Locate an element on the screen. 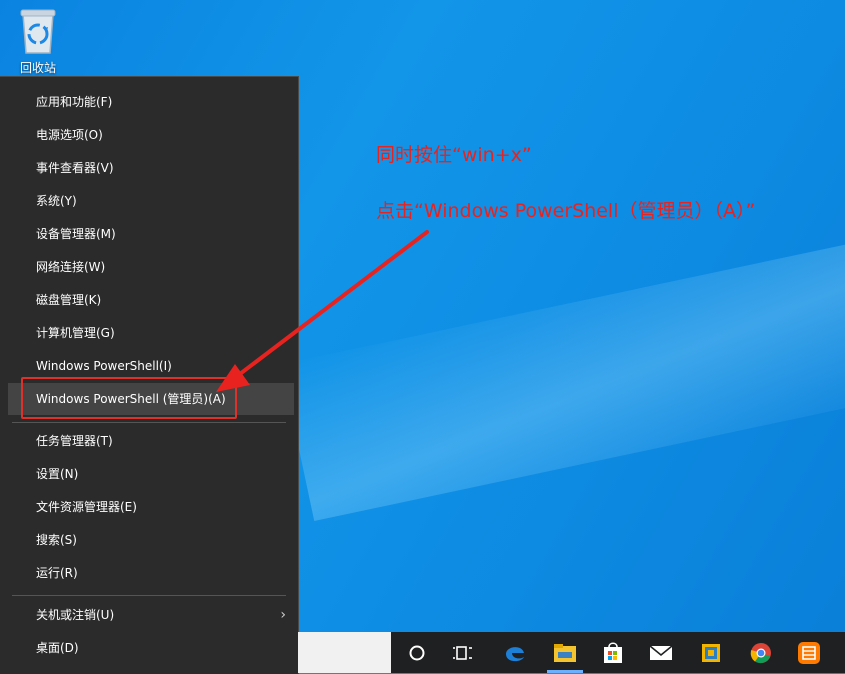  orange-app-button is located at coordinates (809, 652).